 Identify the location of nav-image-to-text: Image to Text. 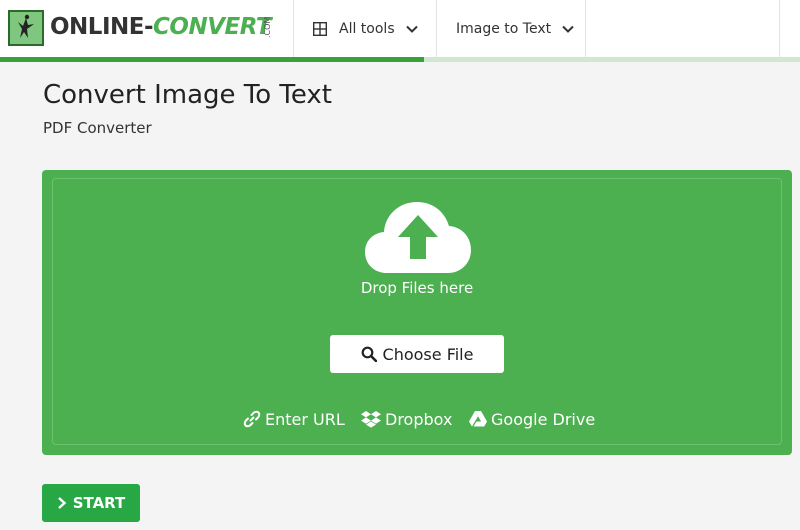
(515, 28).